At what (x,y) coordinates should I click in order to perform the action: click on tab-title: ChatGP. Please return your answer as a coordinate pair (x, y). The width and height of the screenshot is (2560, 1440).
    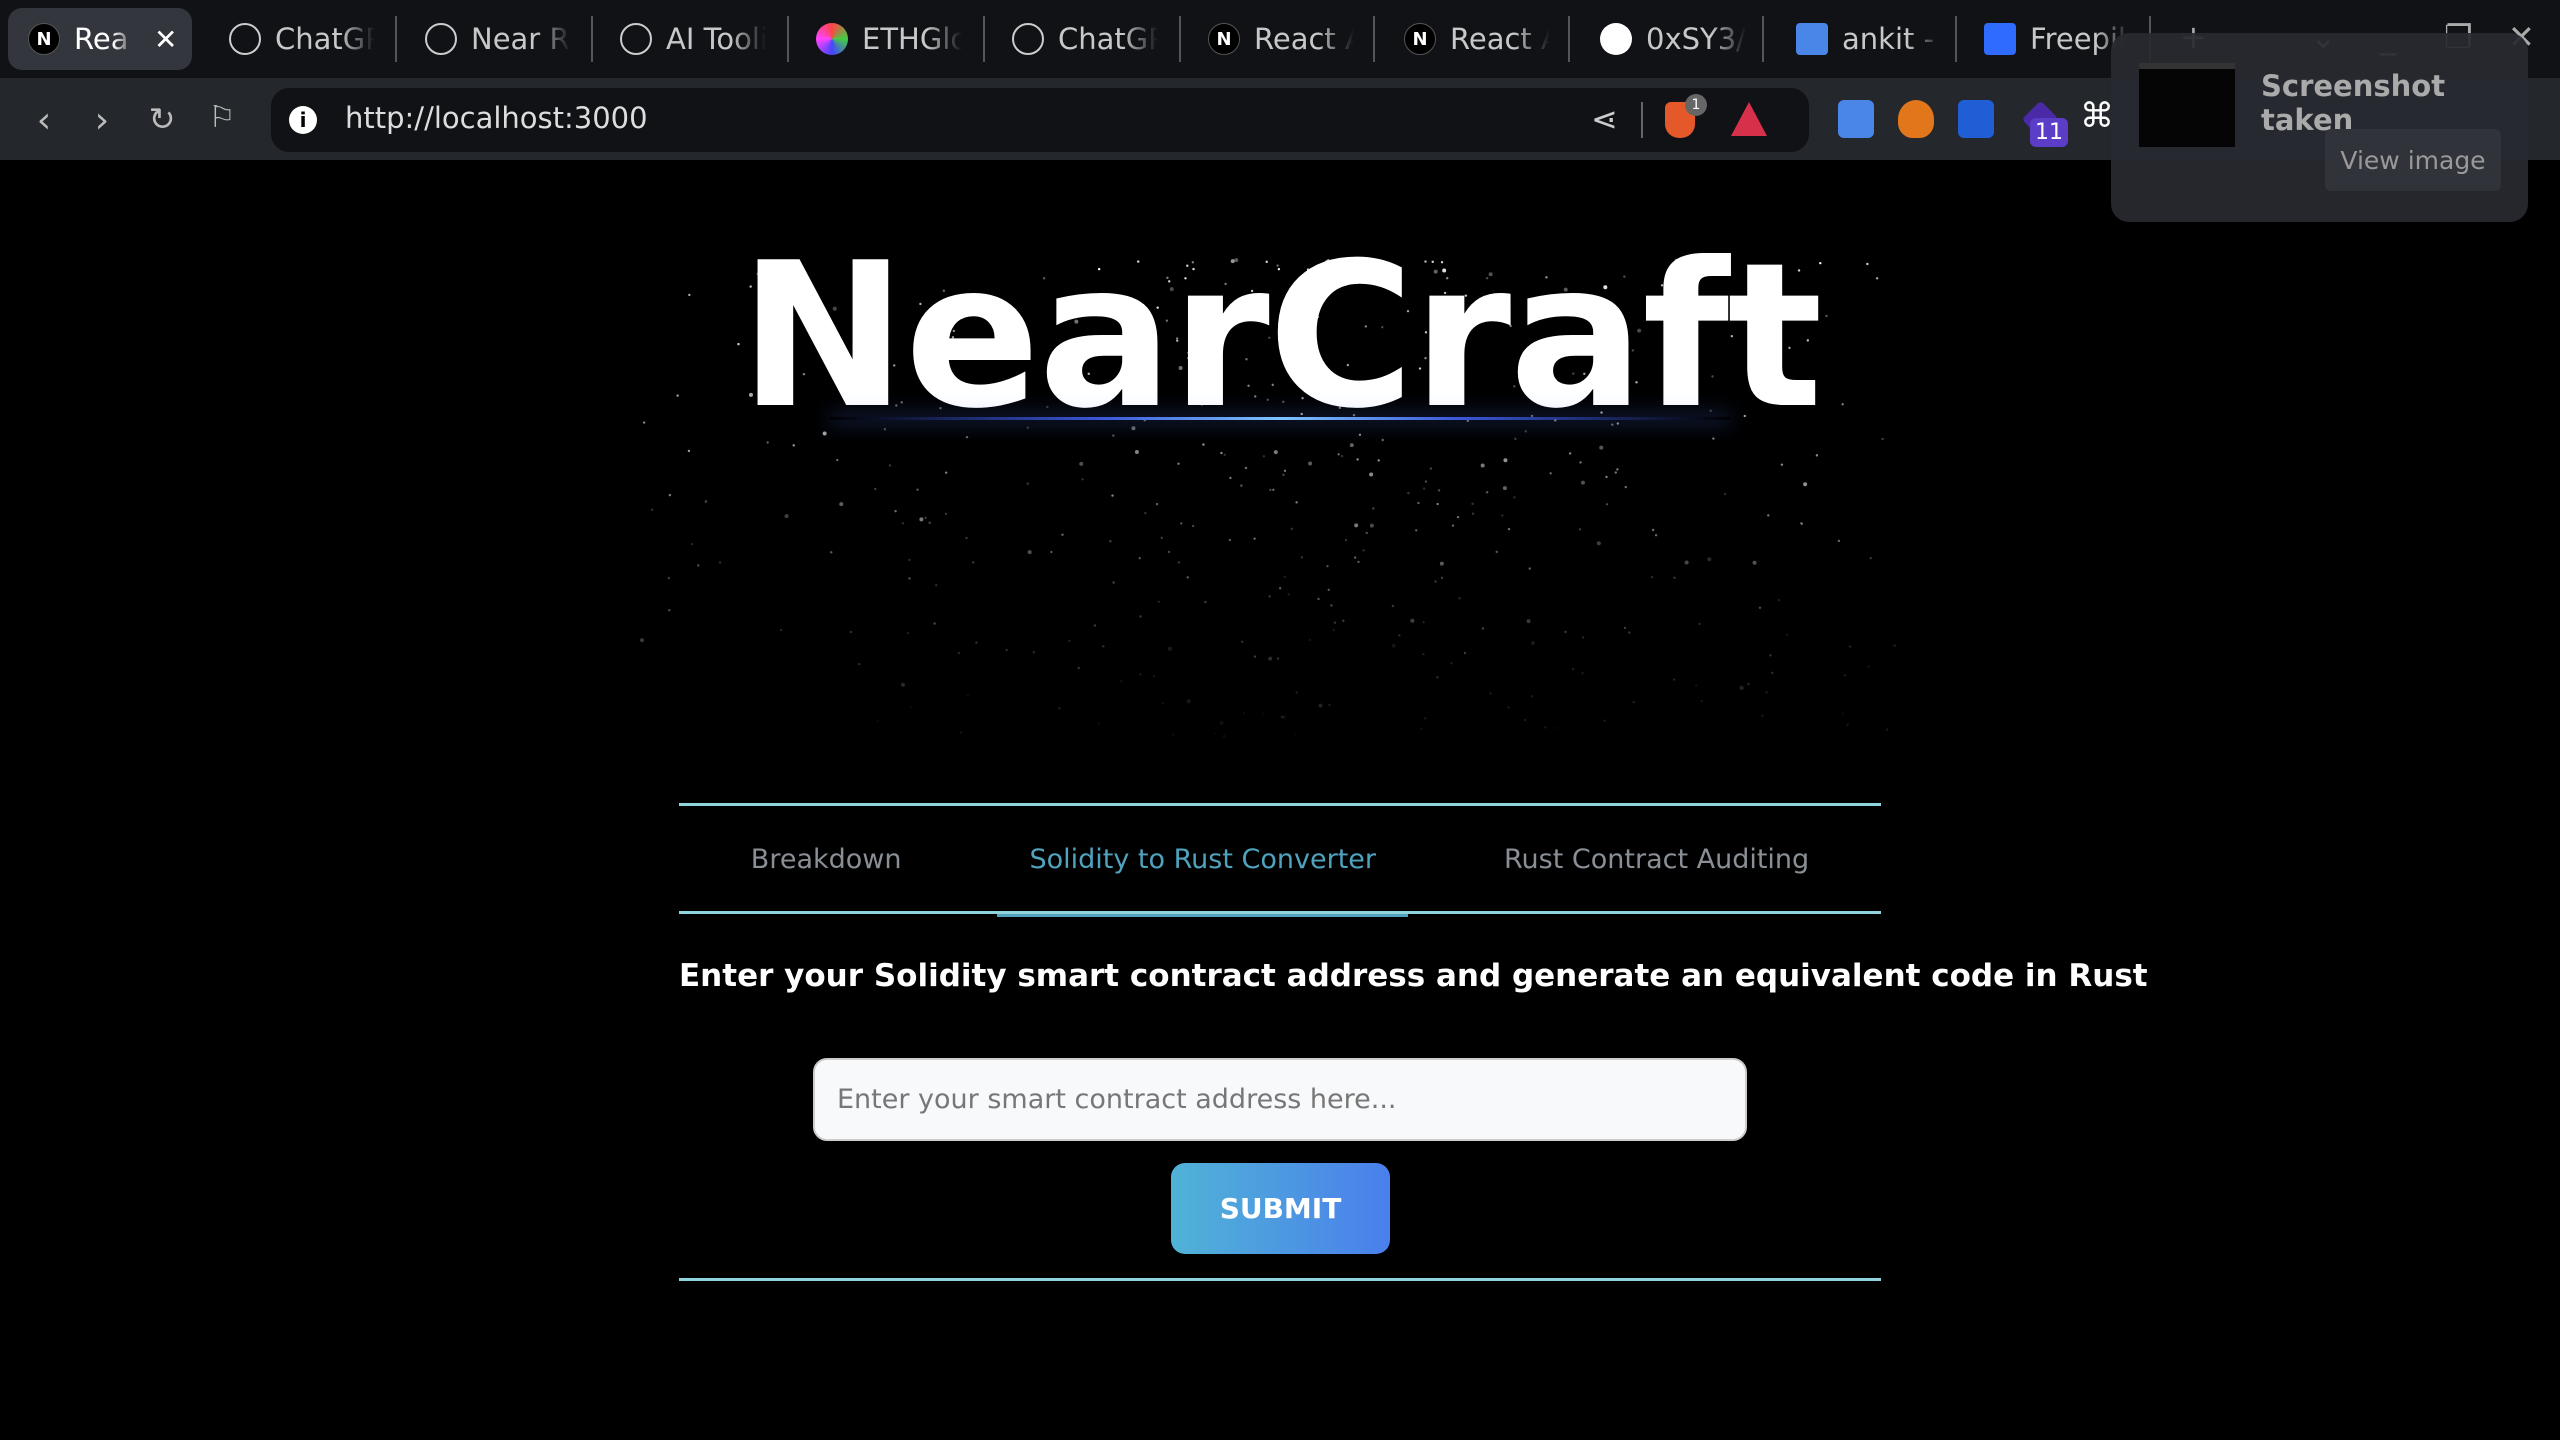
    Looking at the image, I should click on (325, 39).